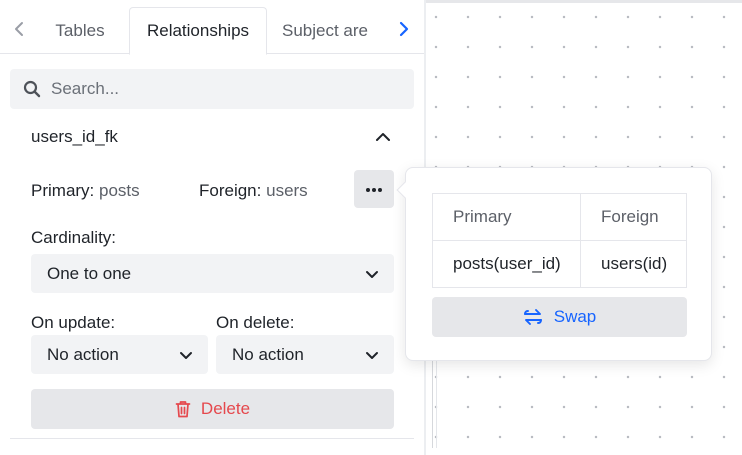  I want to click on foreign-label: Foreign:, so click(230, 190).